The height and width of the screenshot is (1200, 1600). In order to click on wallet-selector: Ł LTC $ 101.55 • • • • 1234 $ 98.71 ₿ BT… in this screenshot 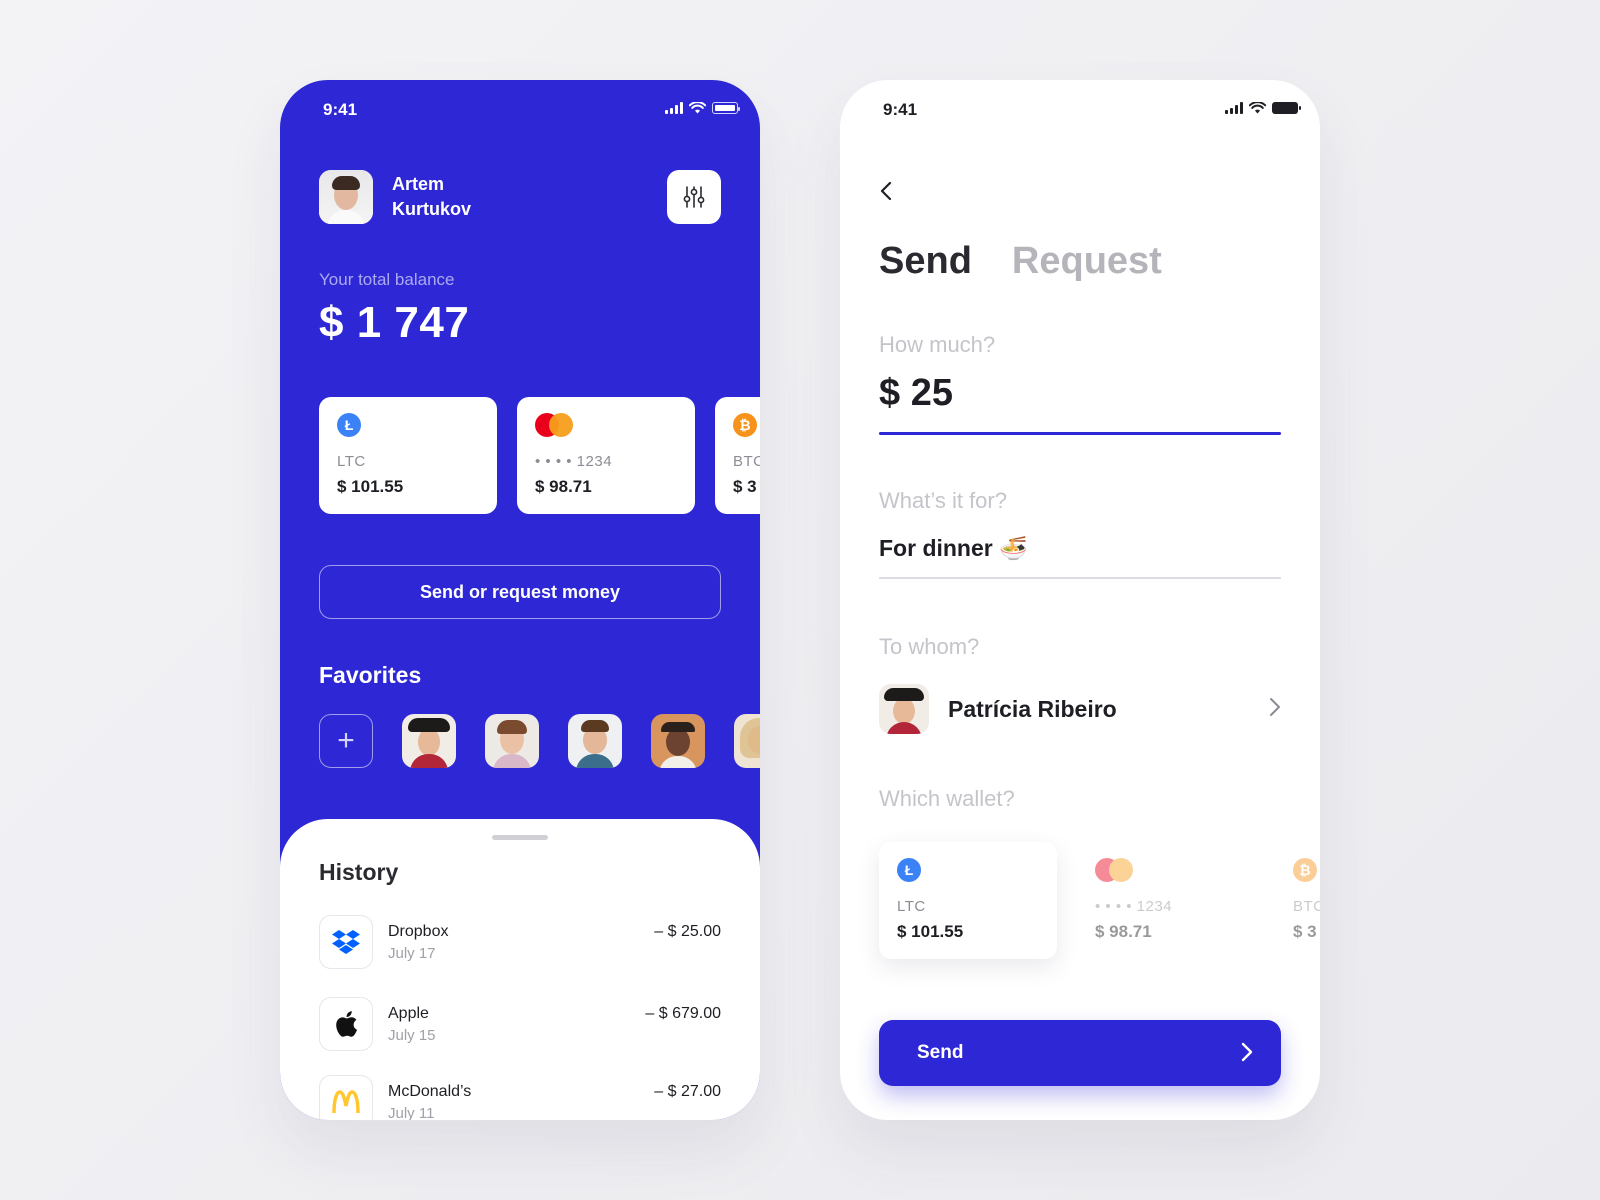, I will do `click(1099, 900)`.